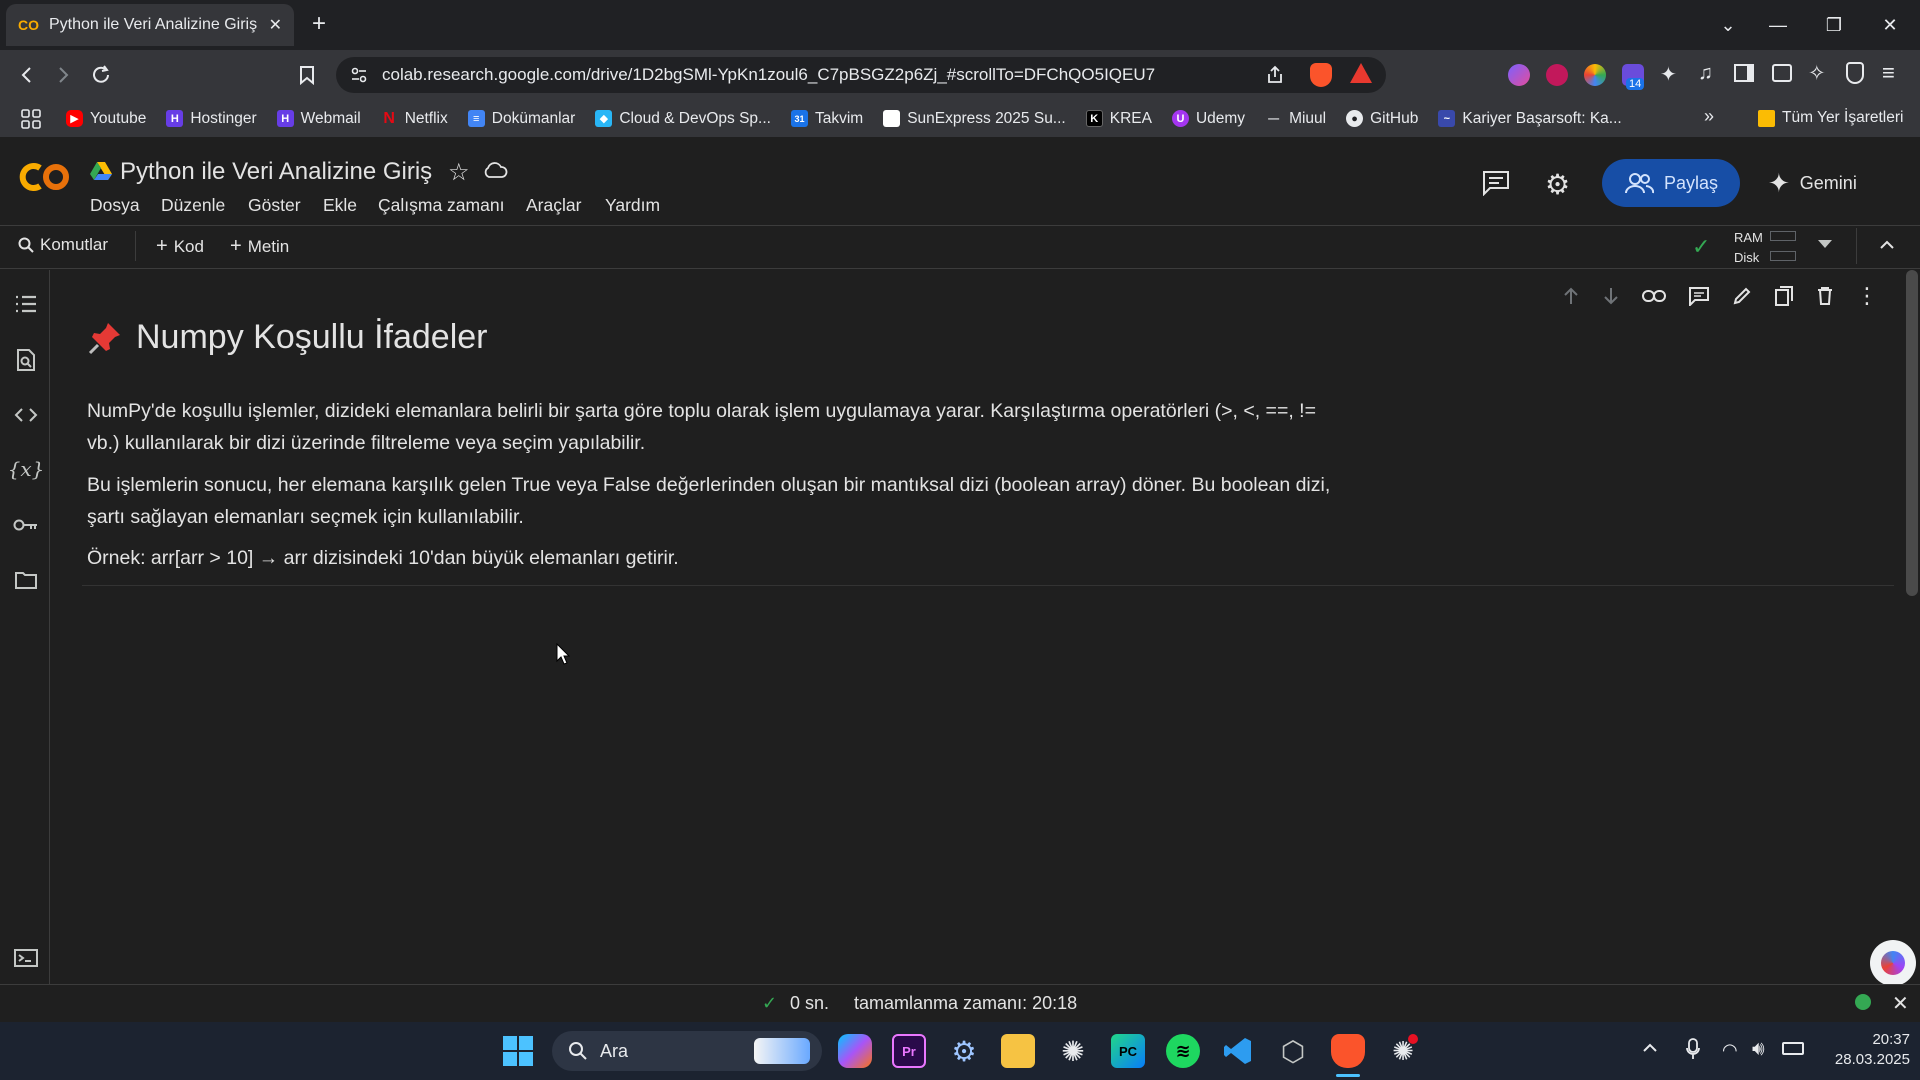  What do you see at coordinates (193, 205) in the screenshot?
I see `menu-duzenle: Düzenle` at bounding box center [193, 205].